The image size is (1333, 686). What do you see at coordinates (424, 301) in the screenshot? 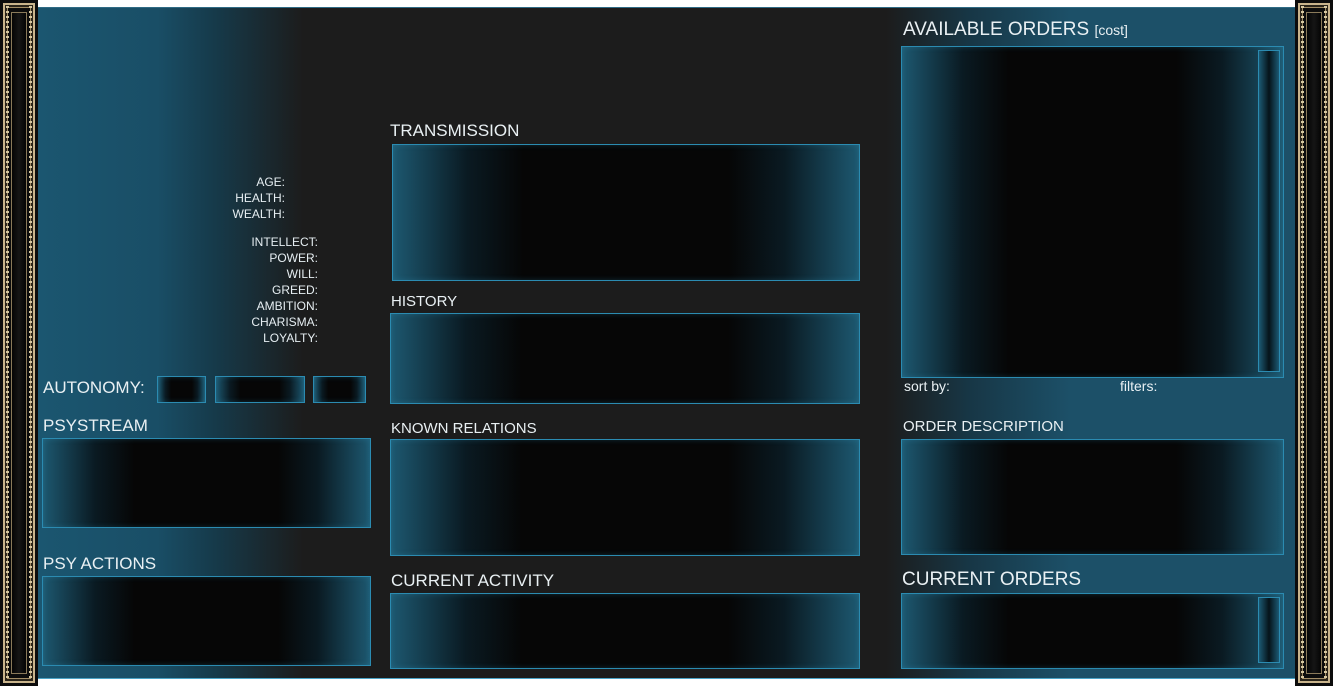
I see `history-title: HISTORY` at bounding box center [424, 301].